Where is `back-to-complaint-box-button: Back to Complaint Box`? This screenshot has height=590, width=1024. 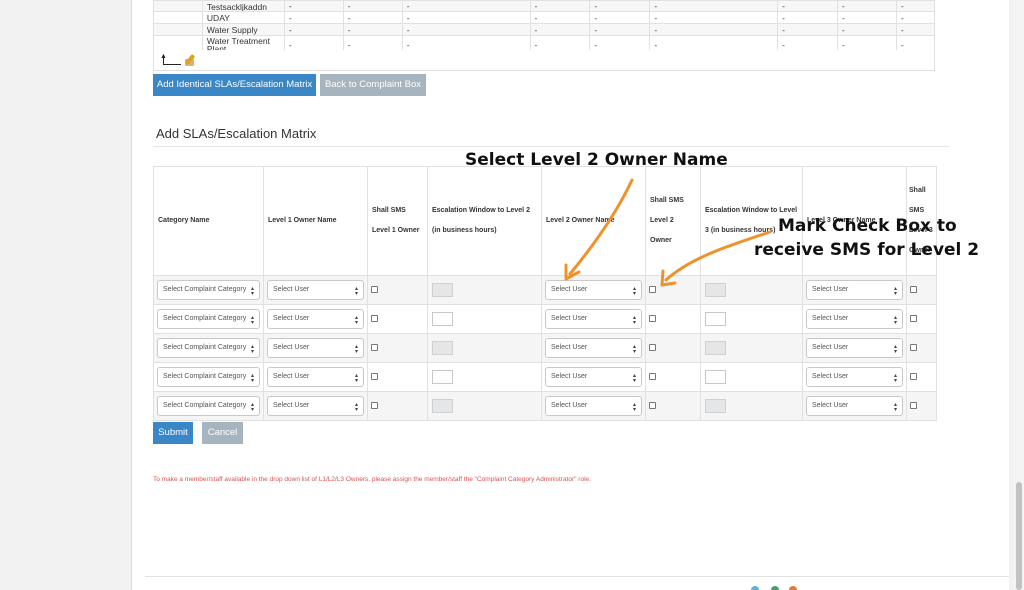
back-to-complaint-box-button: Back to Complaint Box is located at coordinates (373, 85).